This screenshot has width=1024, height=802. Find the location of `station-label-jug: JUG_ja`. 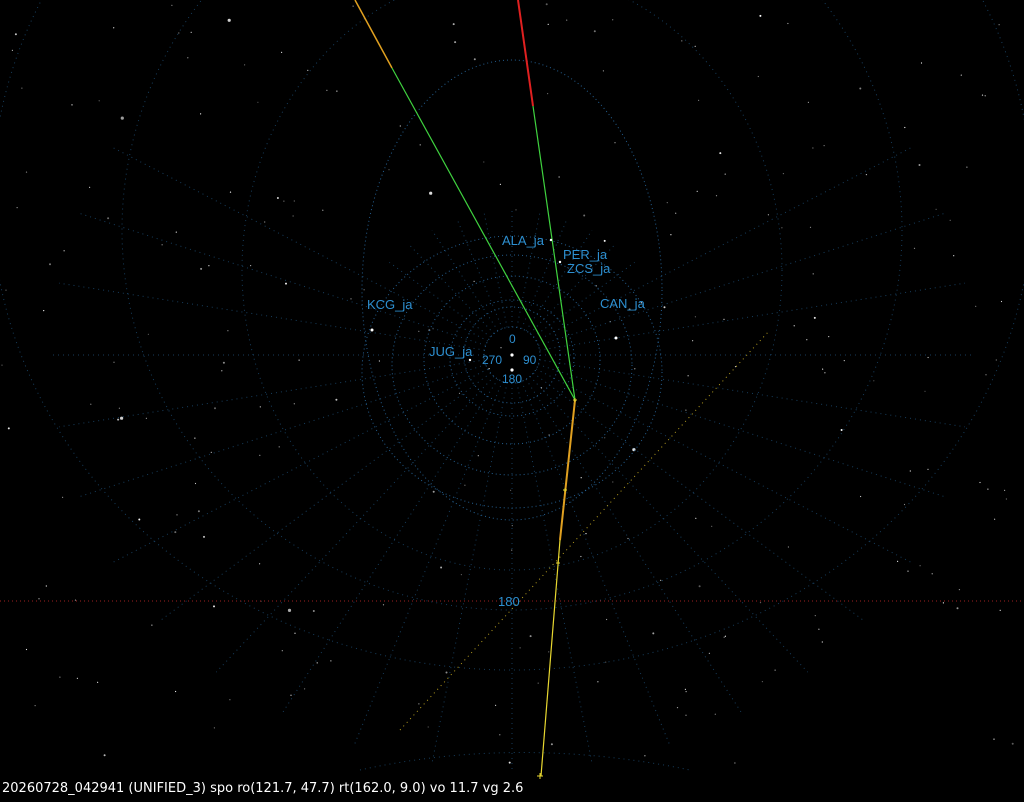

station-label-jug: JUG_ja is located at coordinates (451, 351).